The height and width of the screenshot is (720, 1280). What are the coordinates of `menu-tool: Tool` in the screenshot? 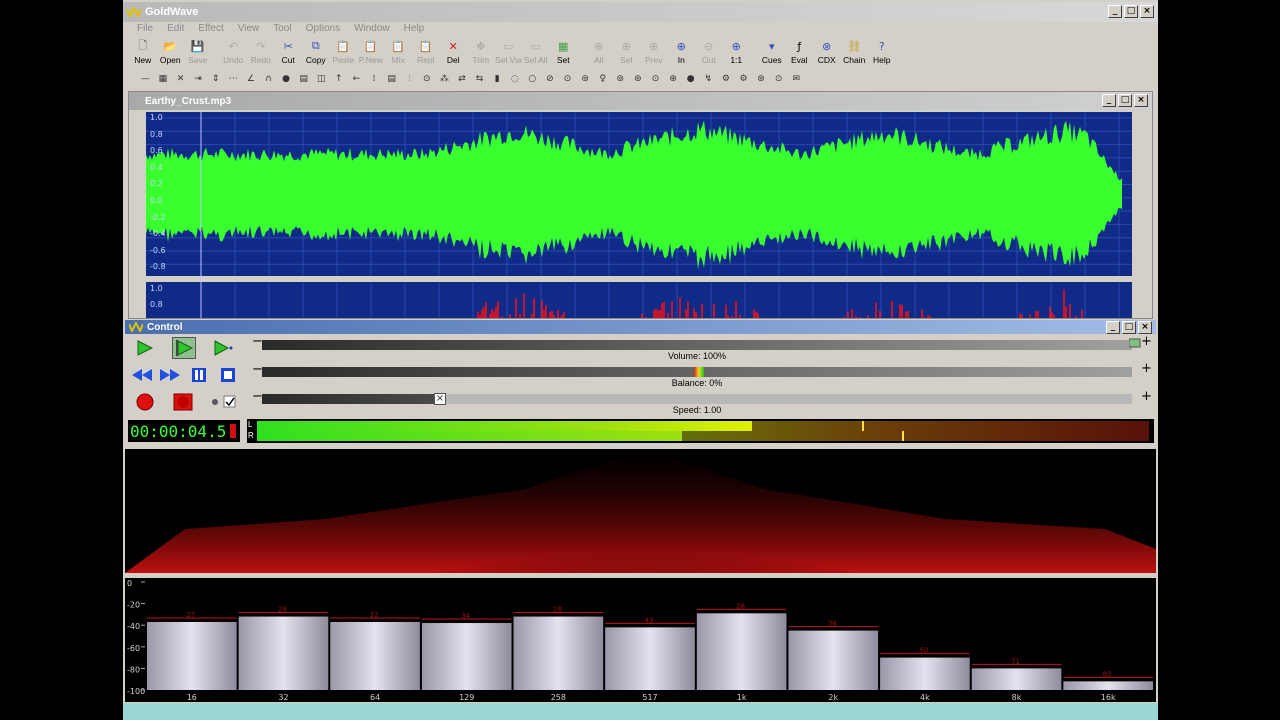 It's located at (282, 28).